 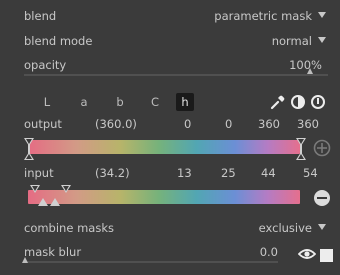 I want to click on tab-b: b, so click(x=120, y=102).